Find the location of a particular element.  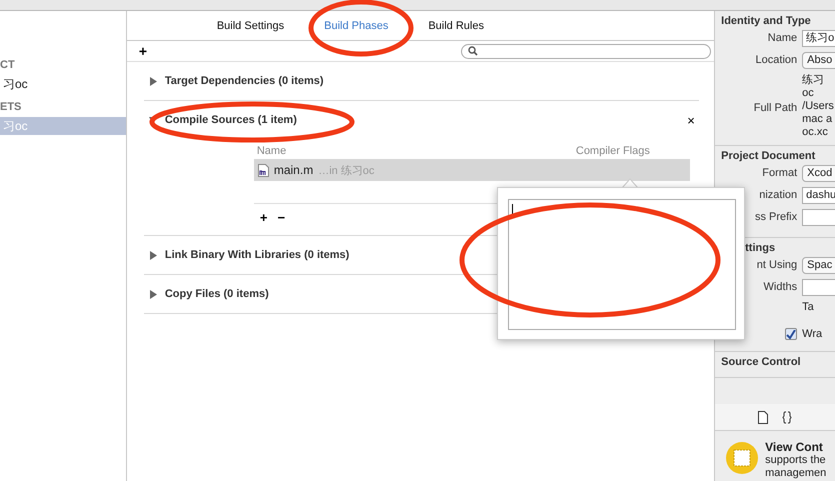

popup-button: Abso is located at coordinates (818, 60).